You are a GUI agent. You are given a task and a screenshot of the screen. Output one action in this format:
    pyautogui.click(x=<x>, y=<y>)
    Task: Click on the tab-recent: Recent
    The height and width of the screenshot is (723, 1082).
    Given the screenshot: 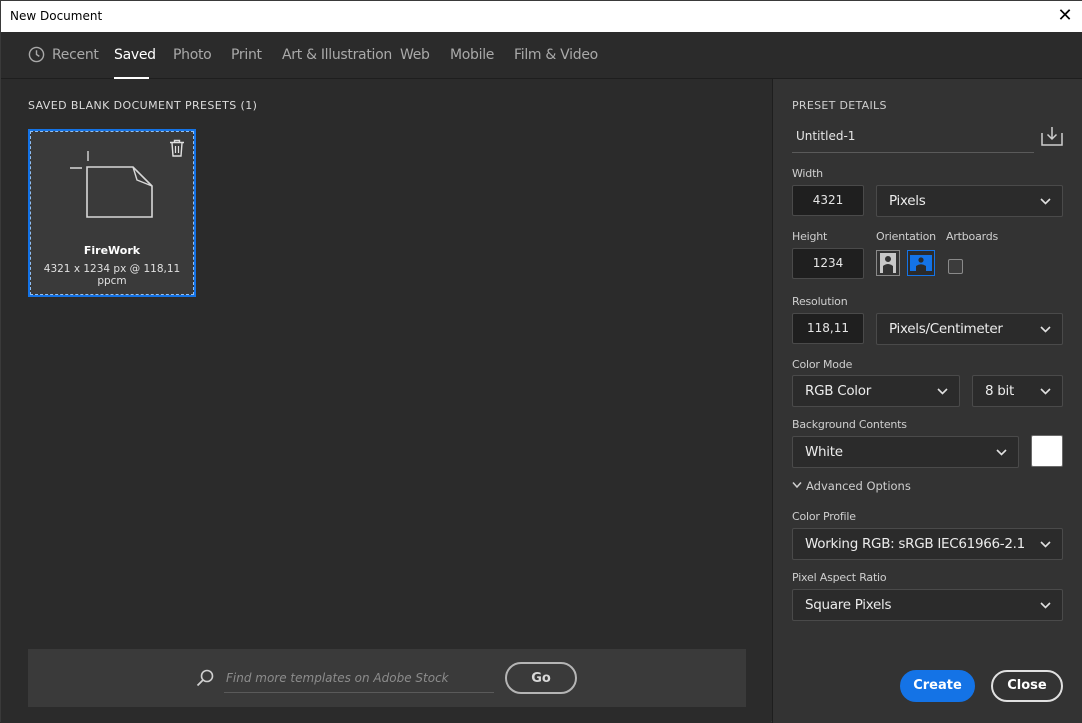 What is the action you would take?
    pyautogui.click(x=75, y=55)
    